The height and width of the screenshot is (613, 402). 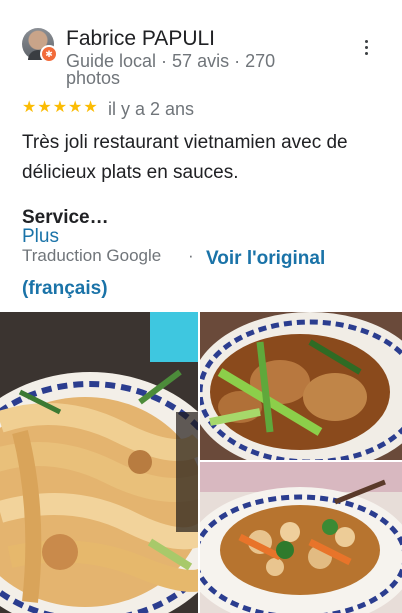 I want to click on more-options-icon, so click(x=366, y=47).